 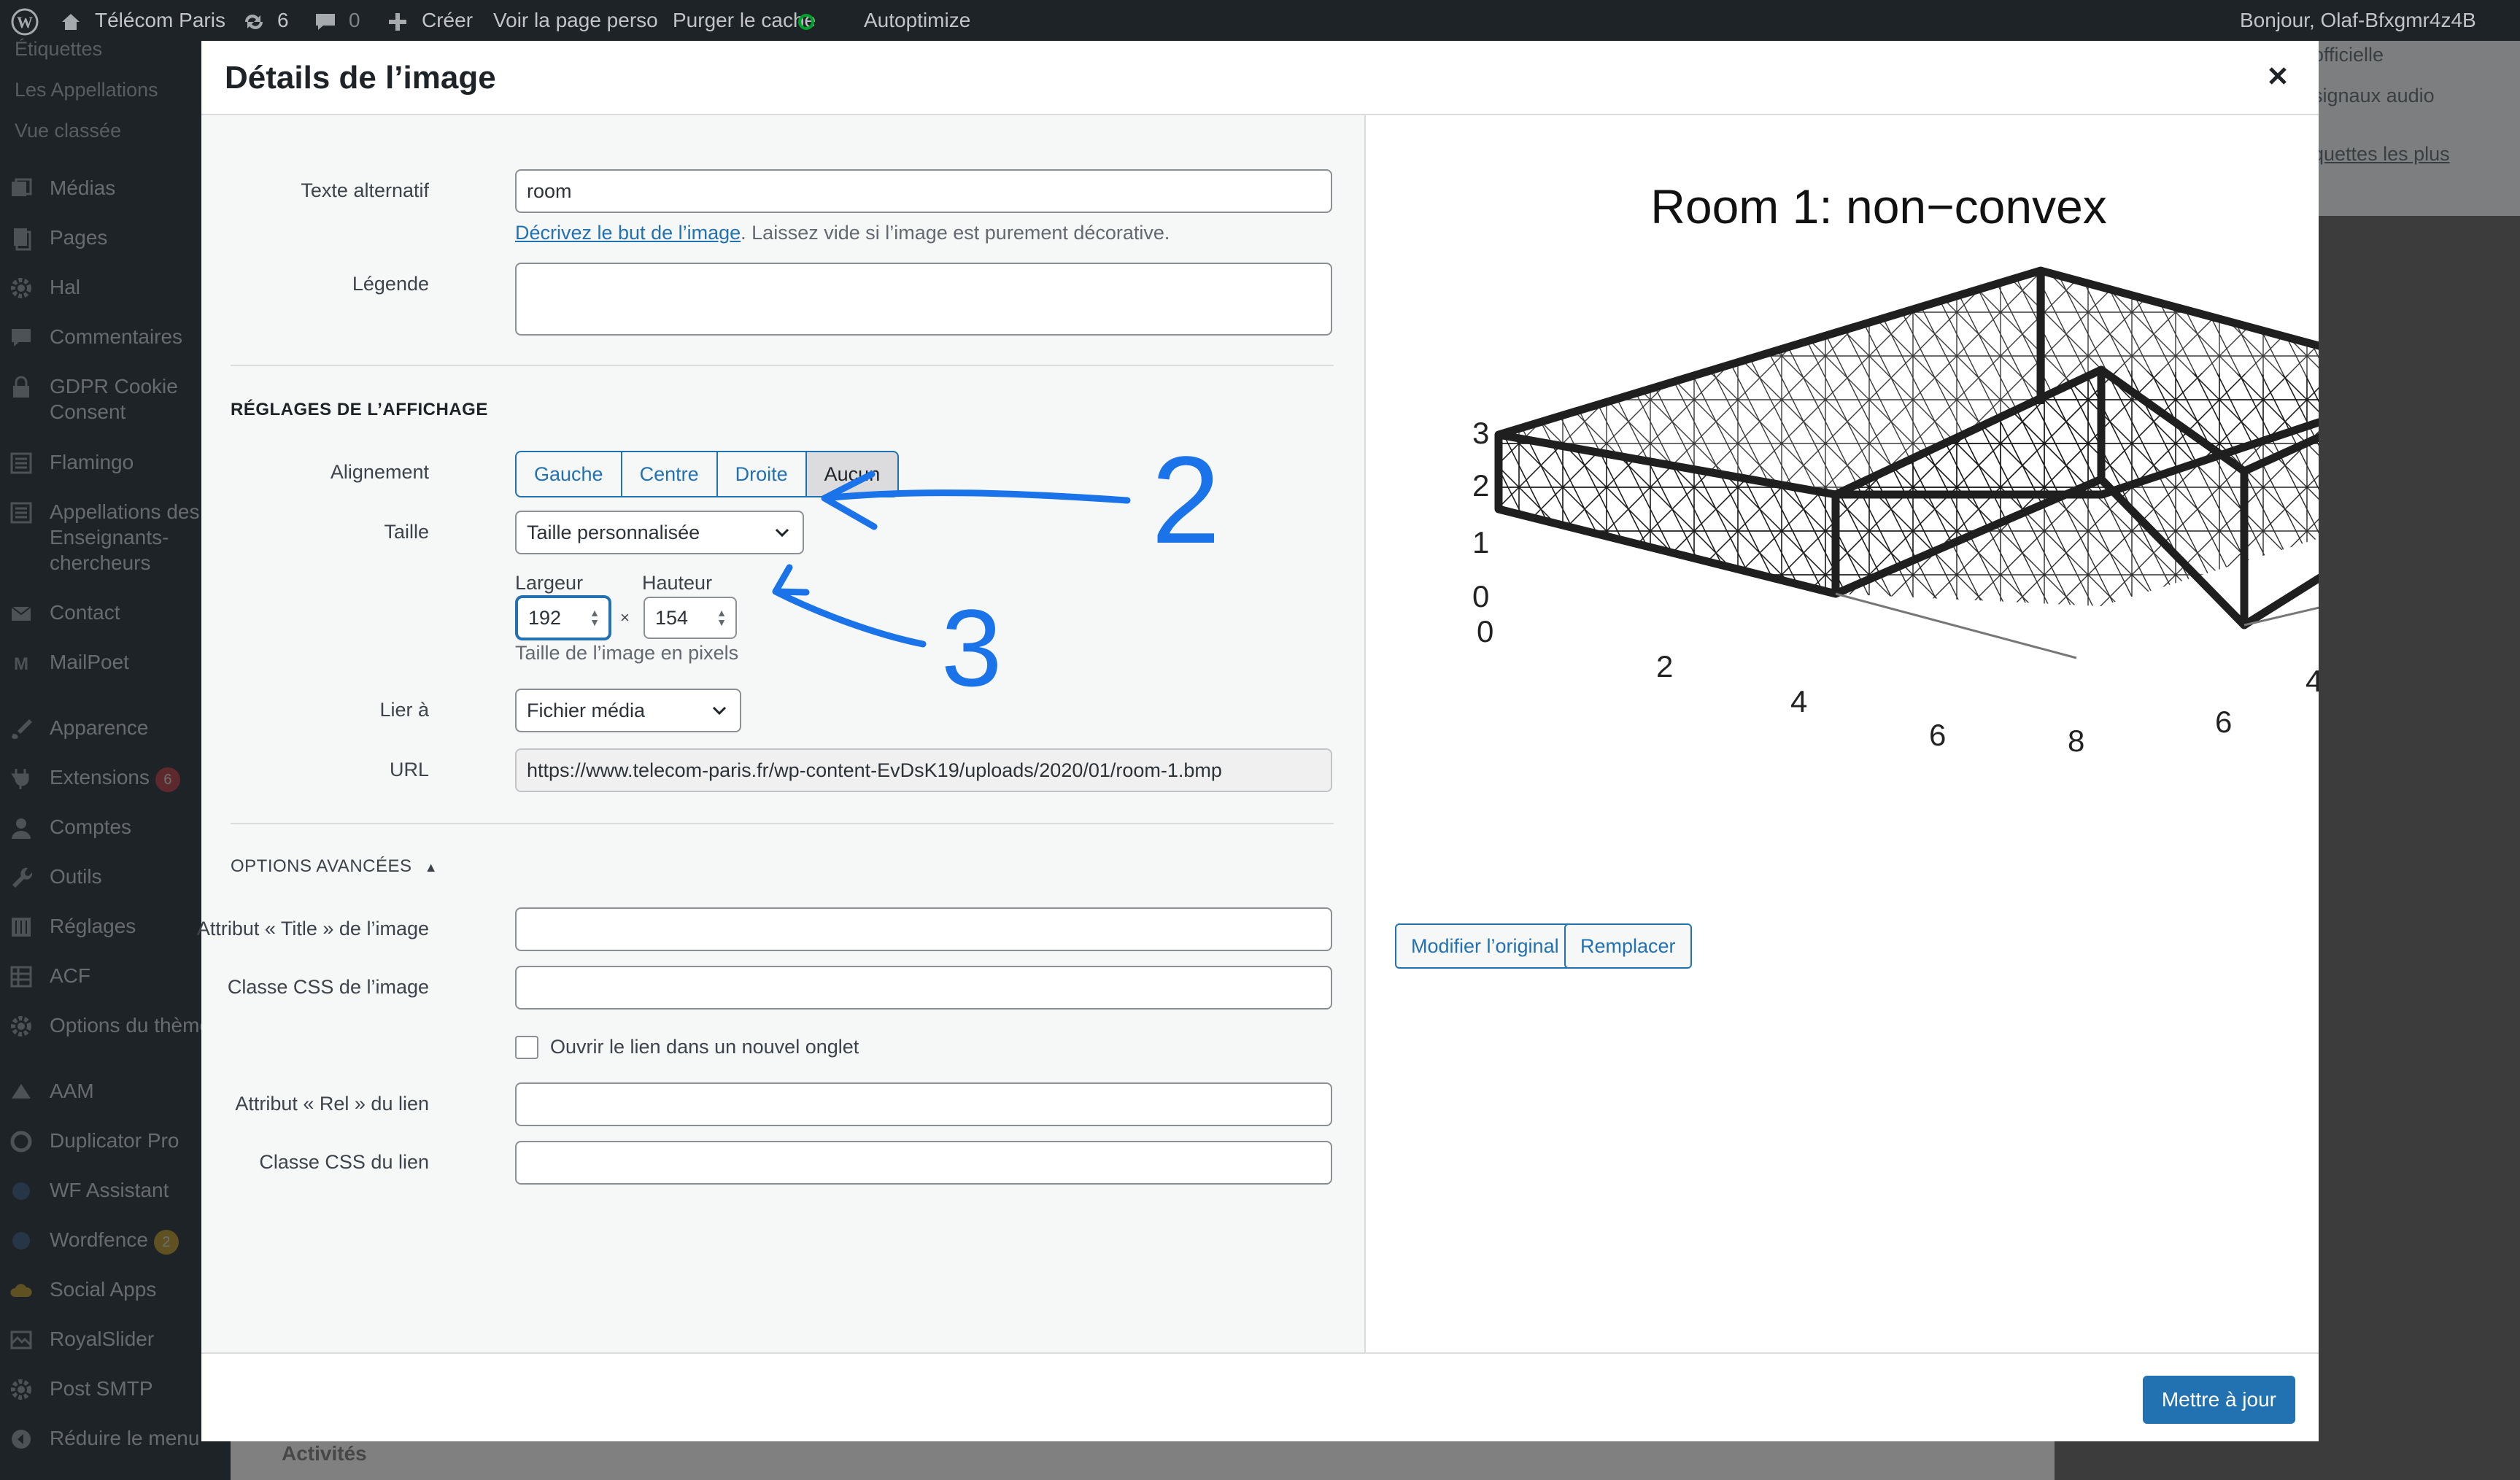 I want to click on modal-footer: Mettre à jour, so click(x=1260, y=1396).